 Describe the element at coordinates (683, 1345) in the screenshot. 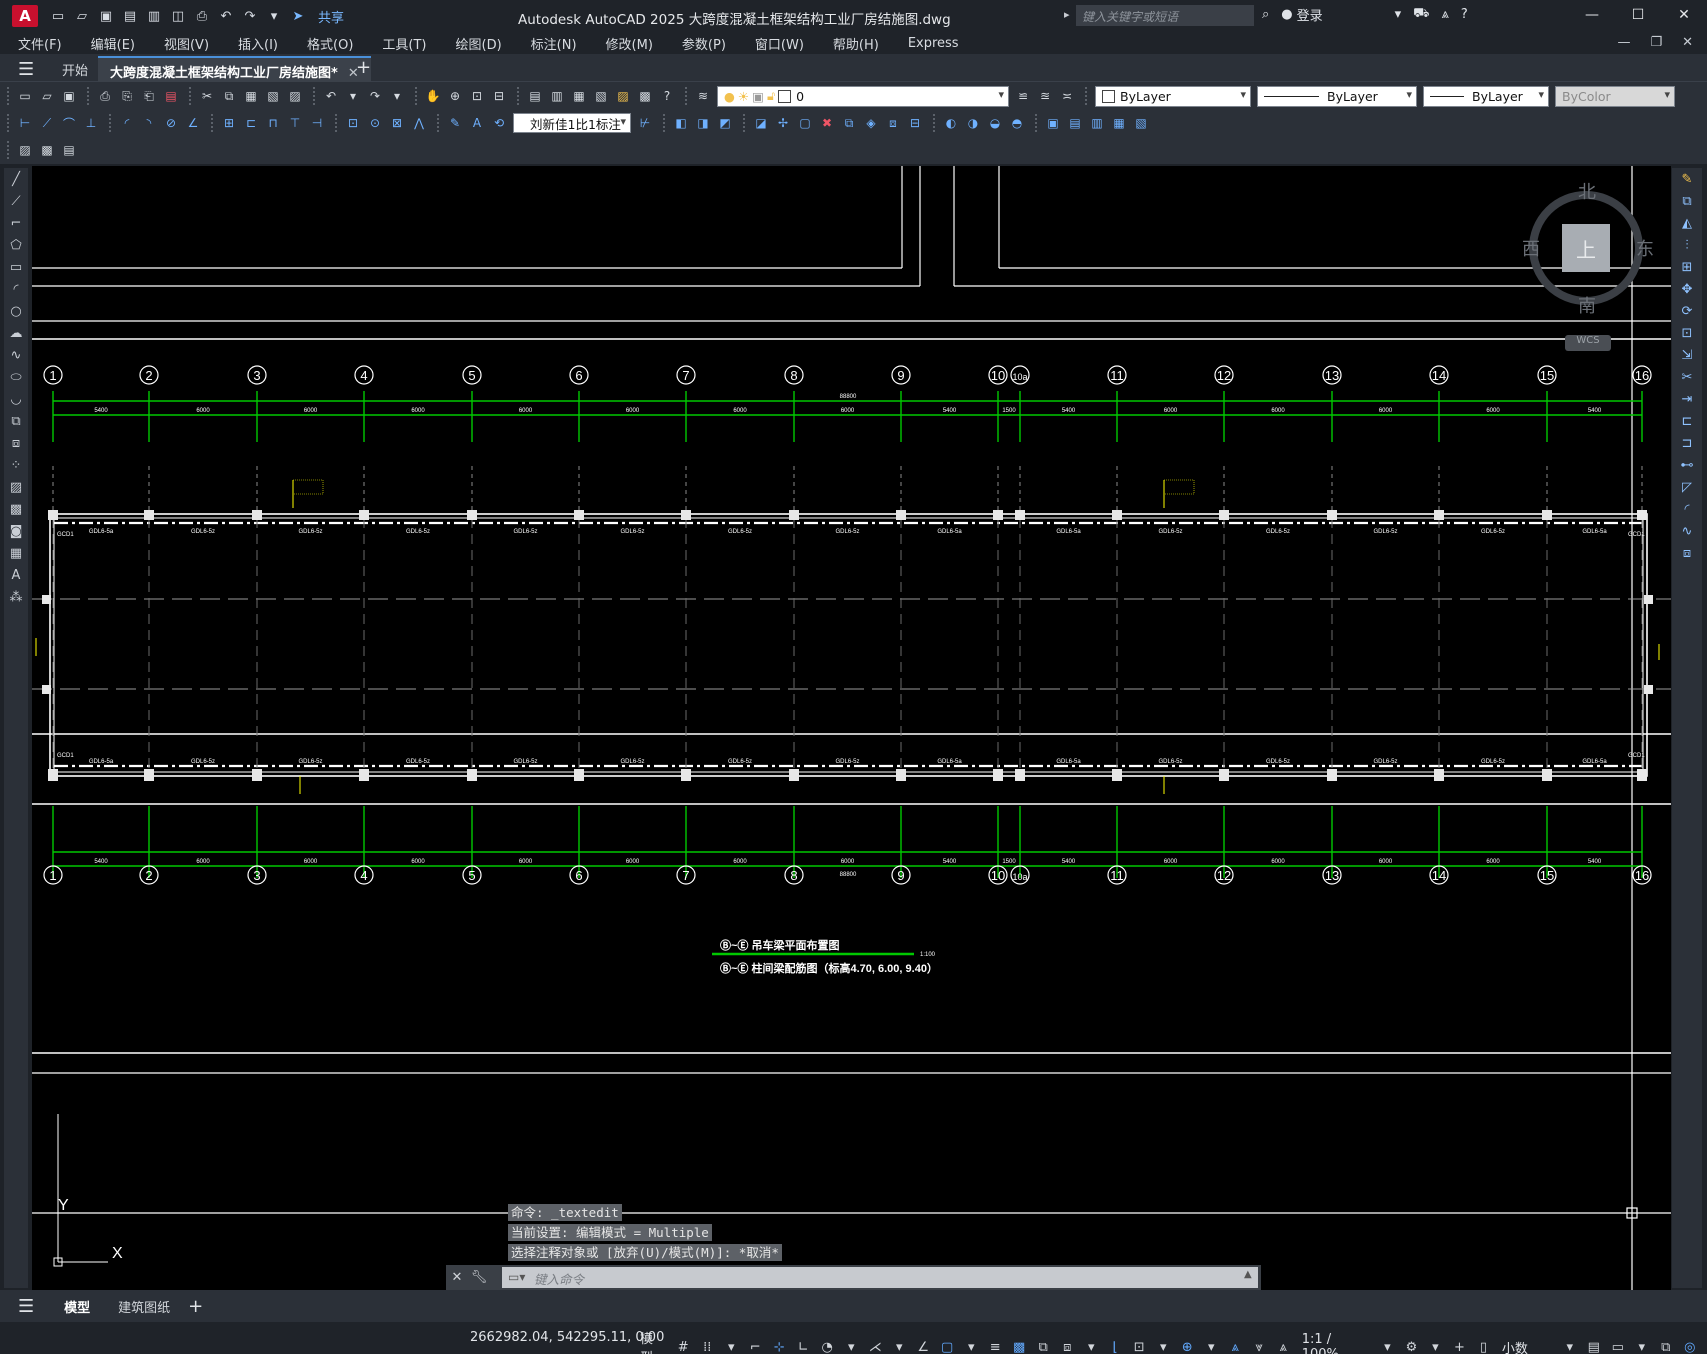

I see `grid-icon: #` at that location.